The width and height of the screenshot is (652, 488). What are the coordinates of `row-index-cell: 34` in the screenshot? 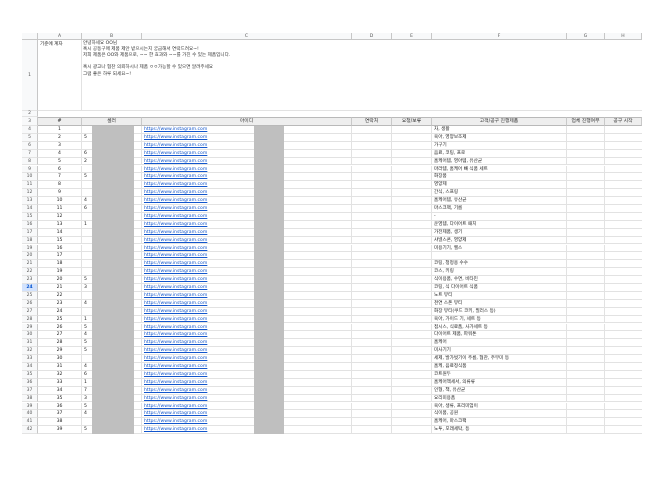 It's located at (60, 390).